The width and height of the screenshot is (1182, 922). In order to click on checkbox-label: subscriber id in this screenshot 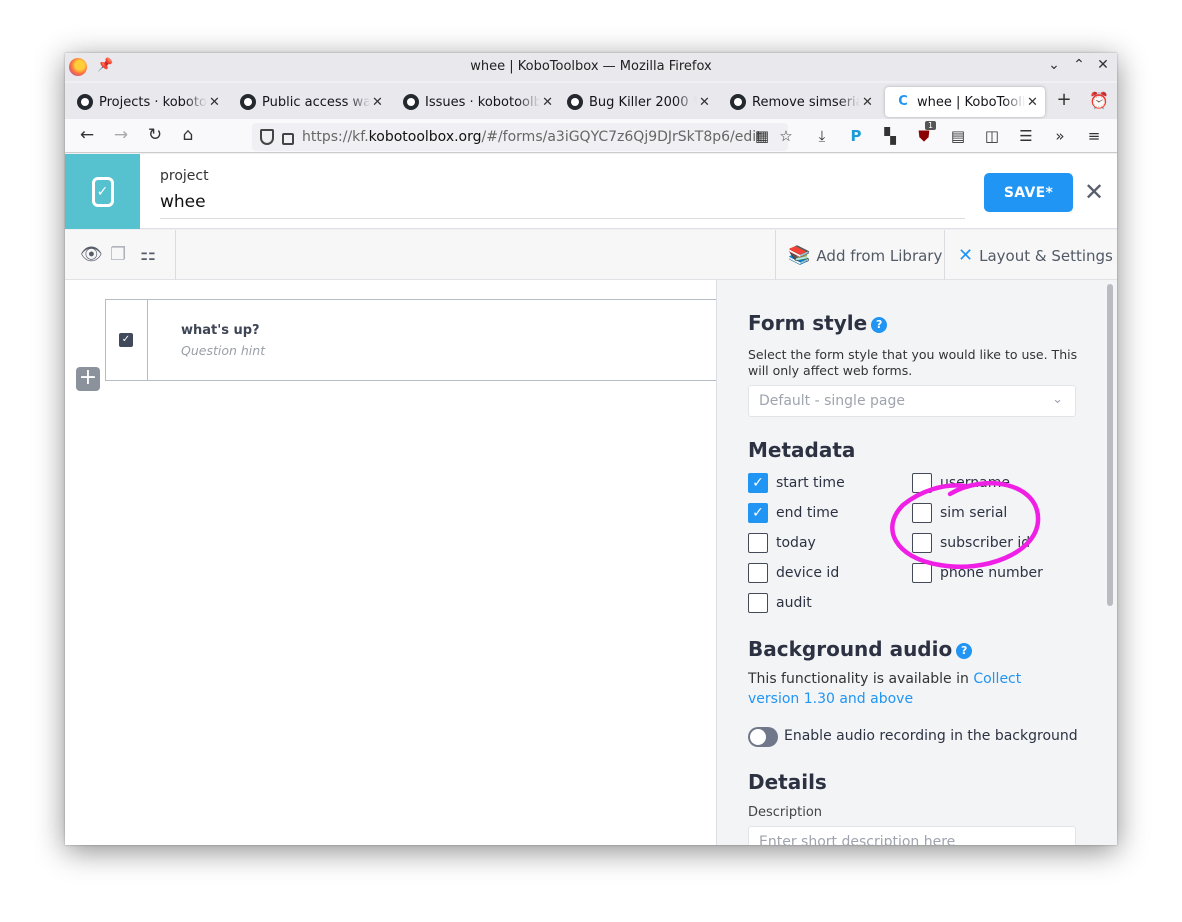, I will do `click(985, 543)`.